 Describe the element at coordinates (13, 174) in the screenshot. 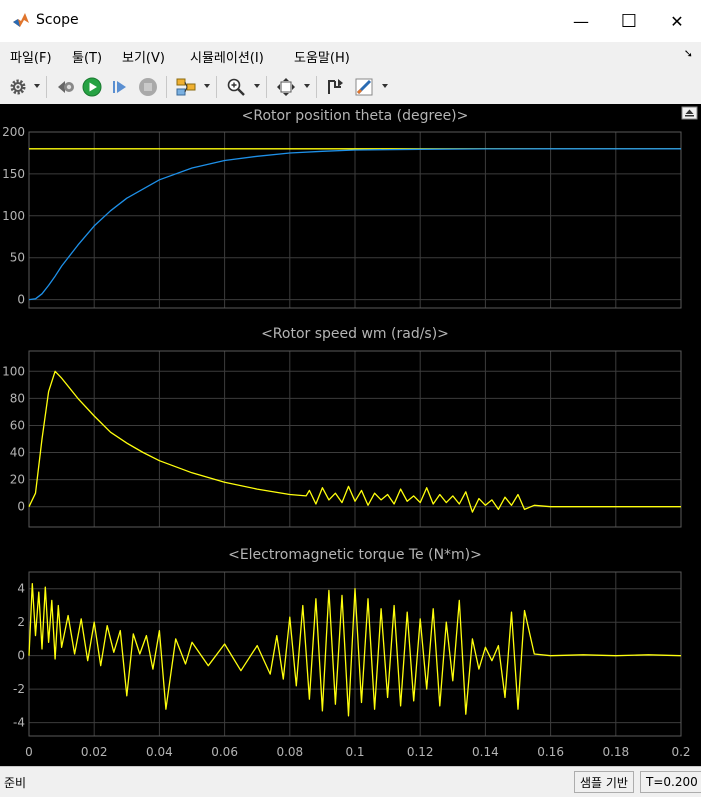

I see `y-tick-label: 150` at that location.